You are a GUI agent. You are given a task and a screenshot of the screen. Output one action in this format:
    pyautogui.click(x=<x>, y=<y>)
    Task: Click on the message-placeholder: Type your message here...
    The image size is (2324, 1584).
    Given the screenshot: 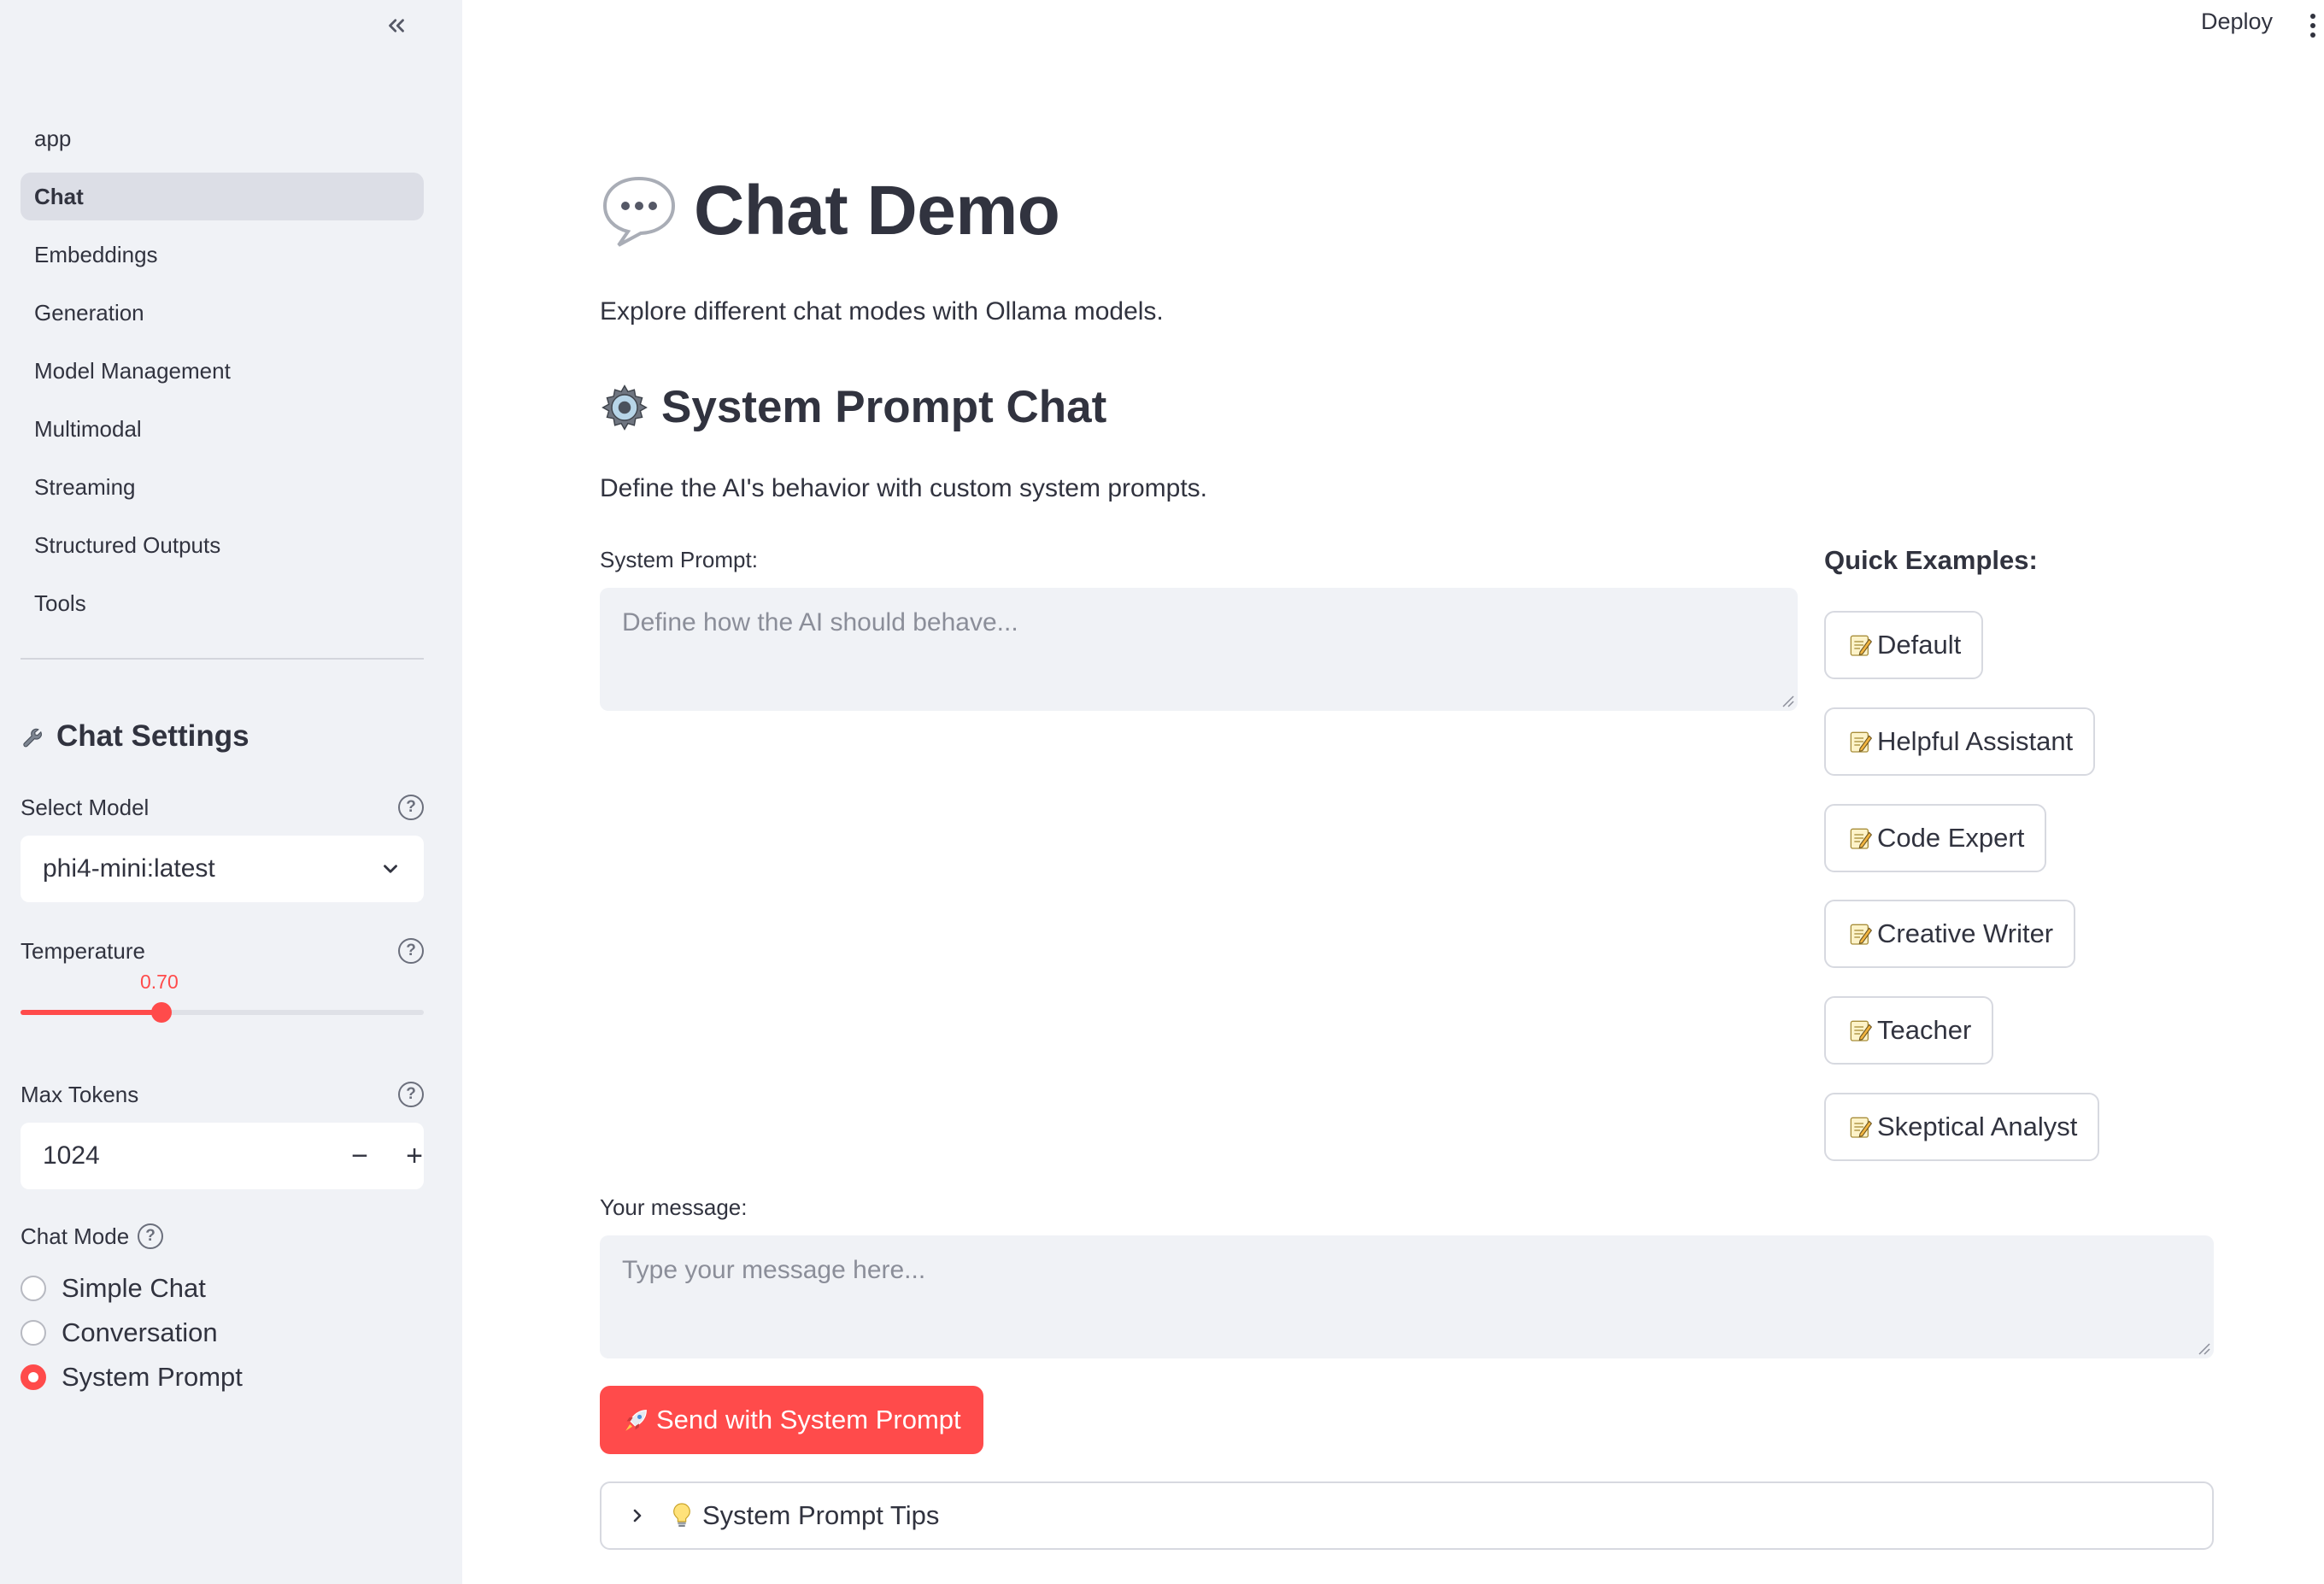 What is the action you would take?
    pyautogui.click(x=774, y=1270)
    